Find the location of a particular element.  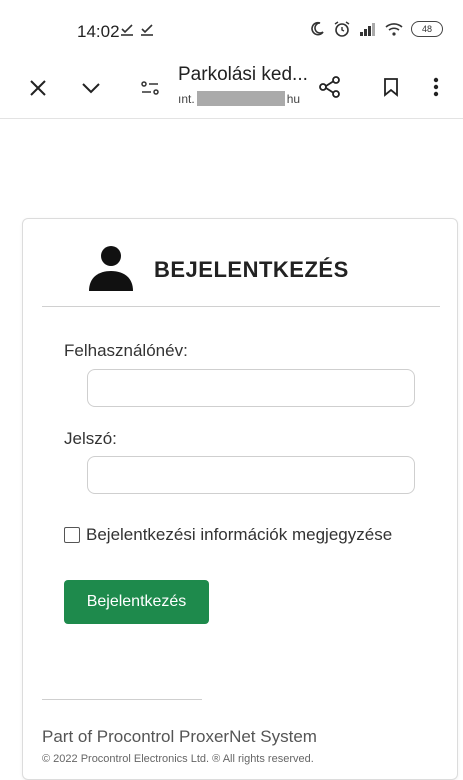

browser-toolbar: Parkolási ked... ınt. hu is located at coordinates (231, 88).